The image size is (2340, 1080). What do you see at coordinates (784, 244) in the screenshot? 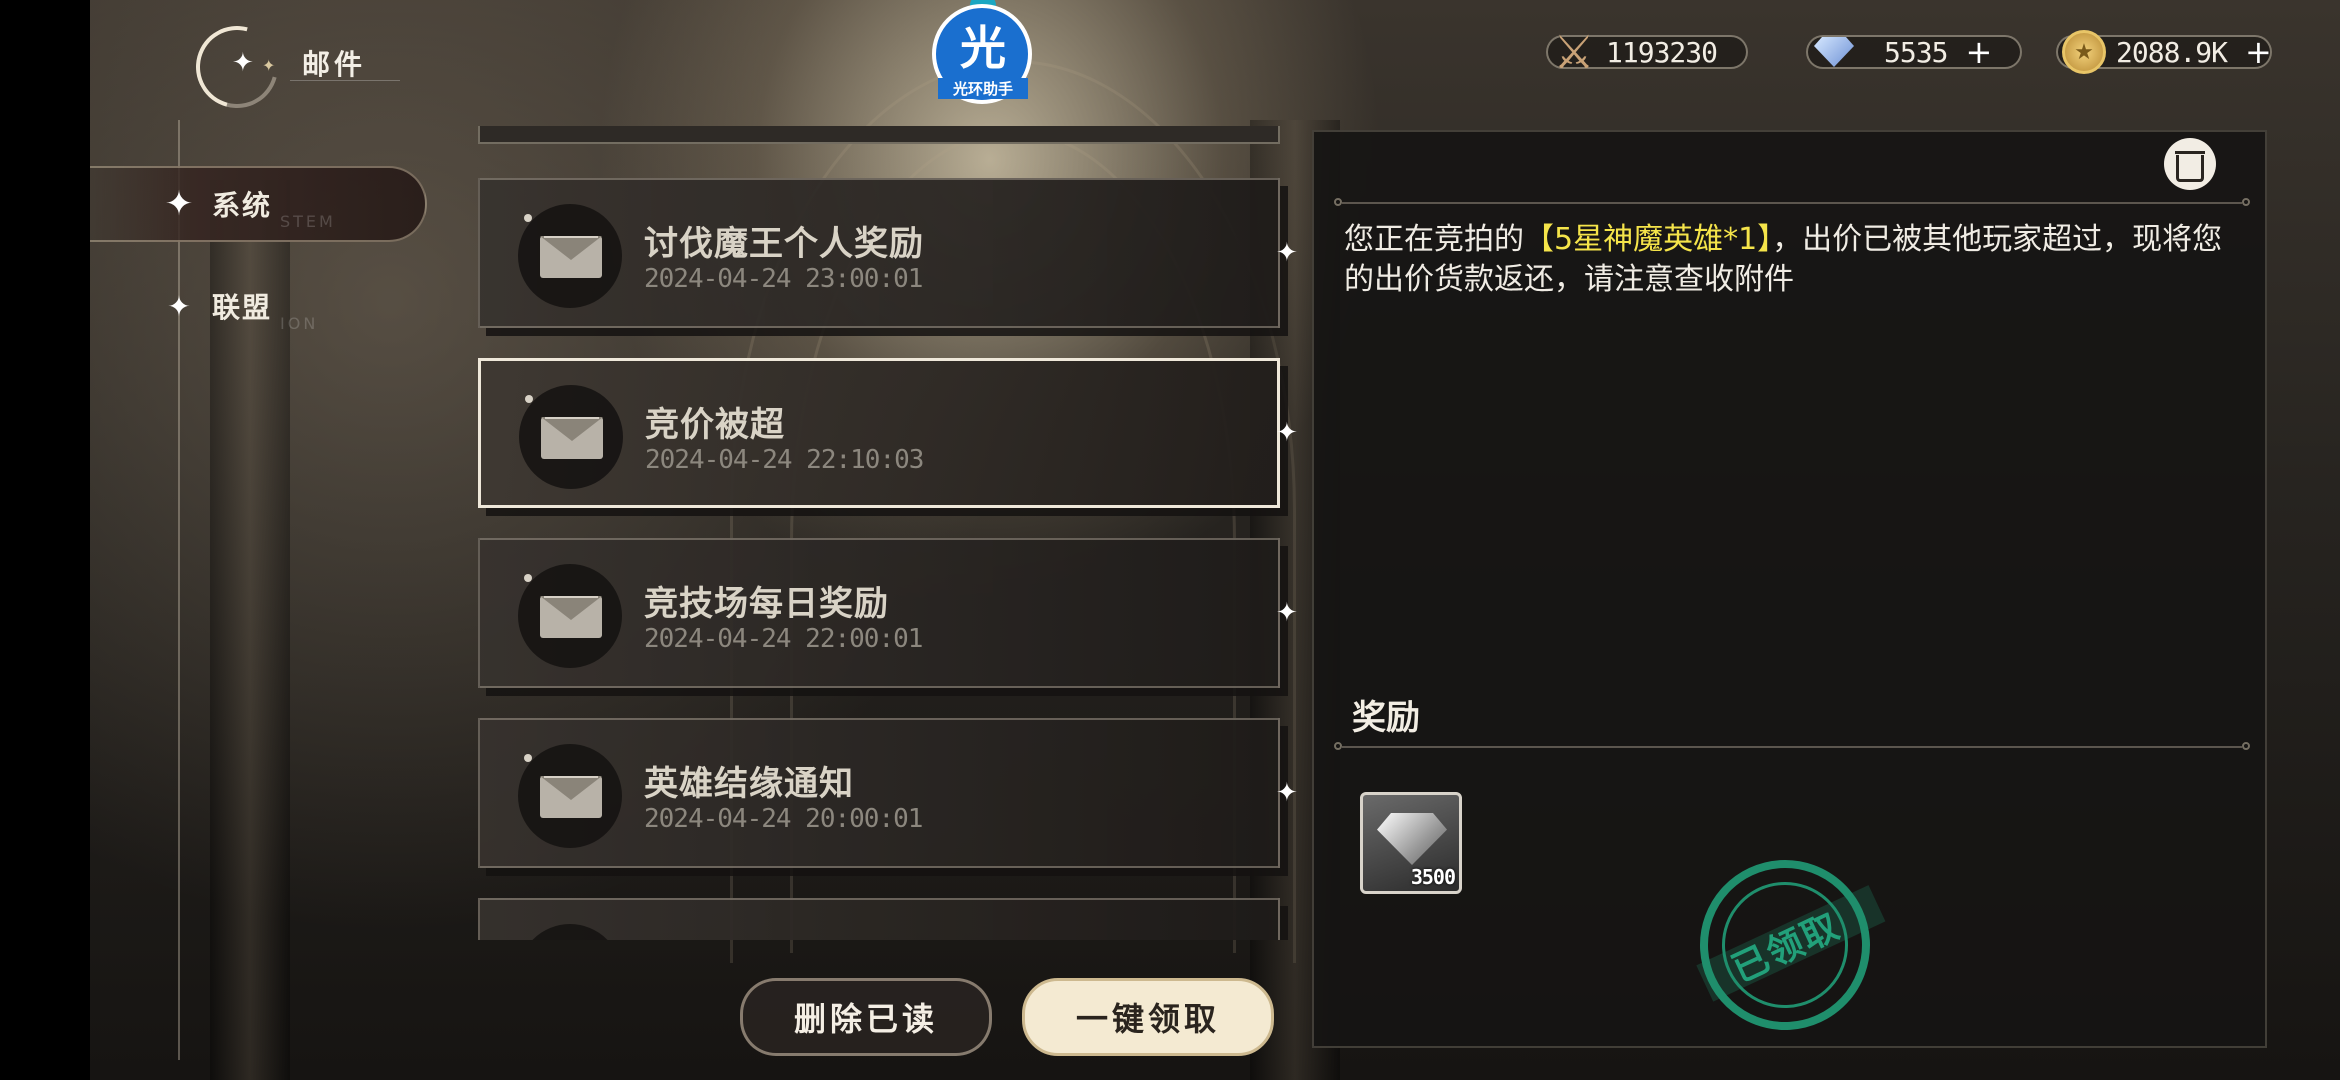
I see `mail-title: 讨伐魔王个人奖励` at bounding box center [784, 244].